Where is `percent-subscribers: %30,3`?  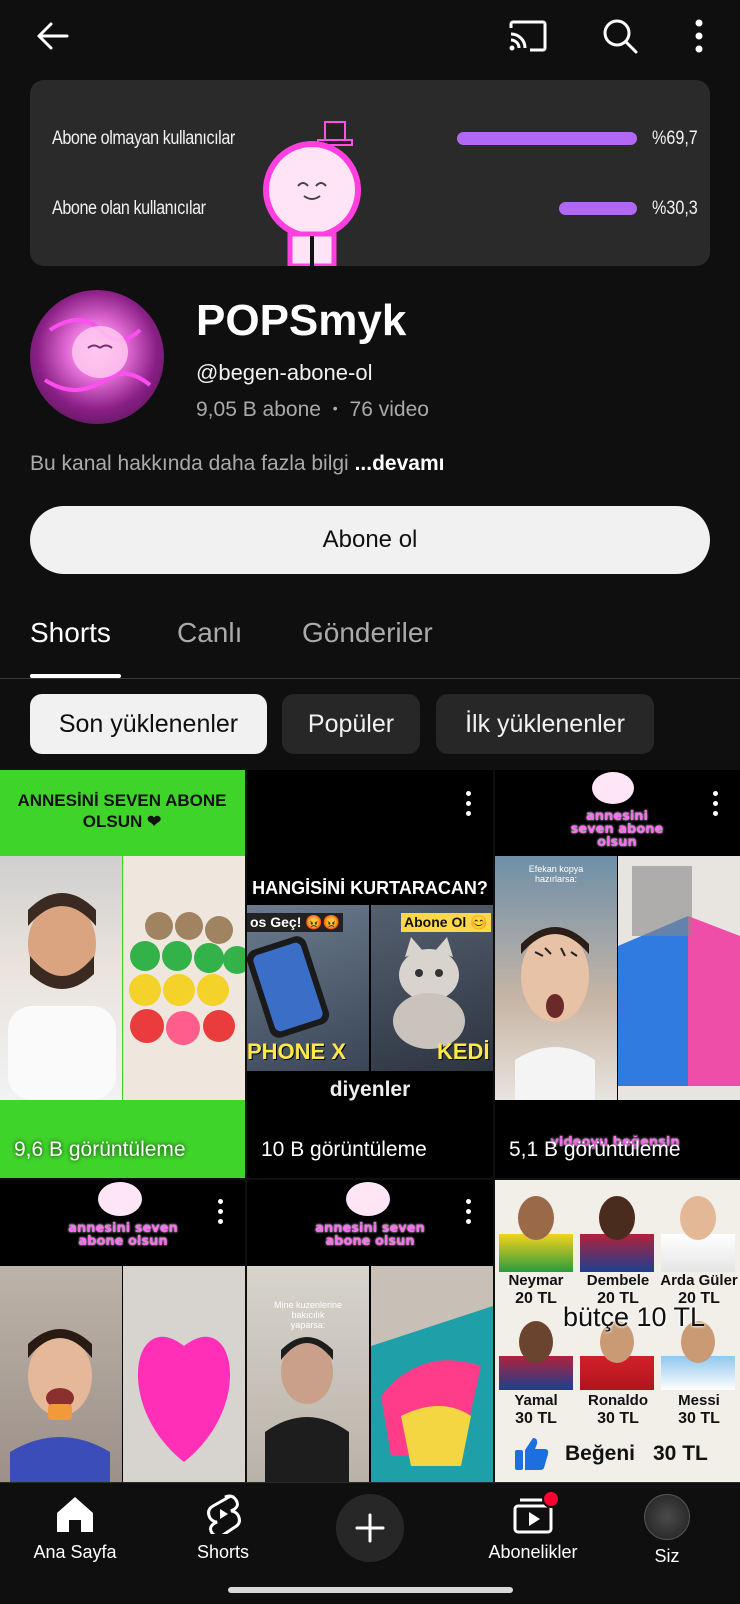
percent-subscribers: %30,3 is located at coordinates (675, 208).